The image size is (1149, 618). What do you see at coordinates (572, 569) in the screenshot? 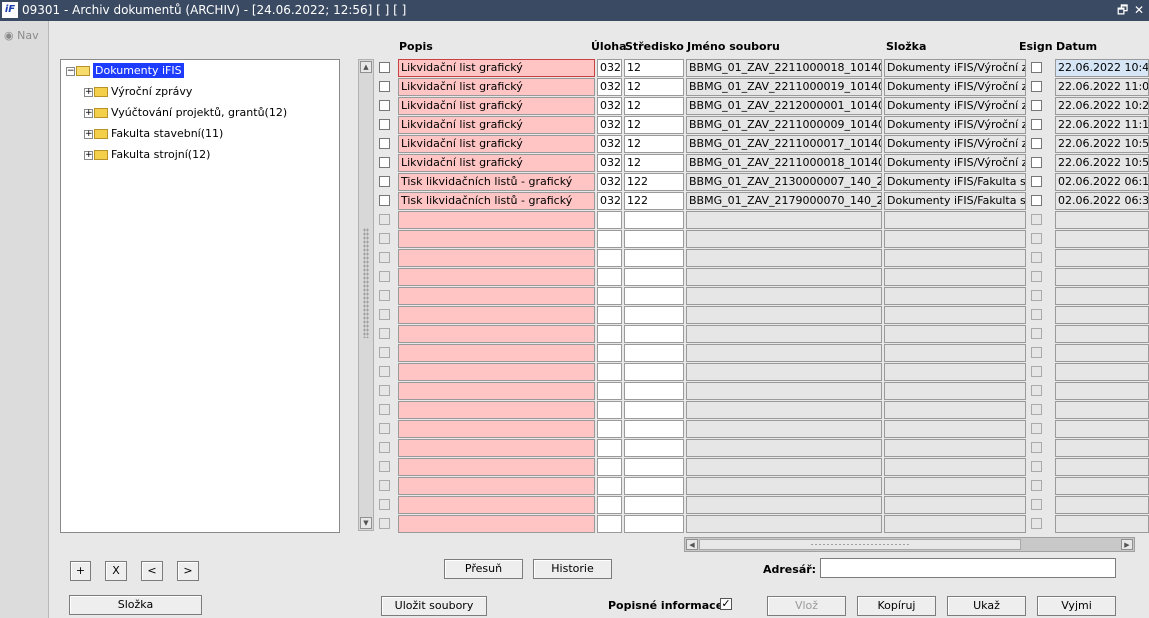
I see `historie-button: Historie` at bounding box center [572, 569].